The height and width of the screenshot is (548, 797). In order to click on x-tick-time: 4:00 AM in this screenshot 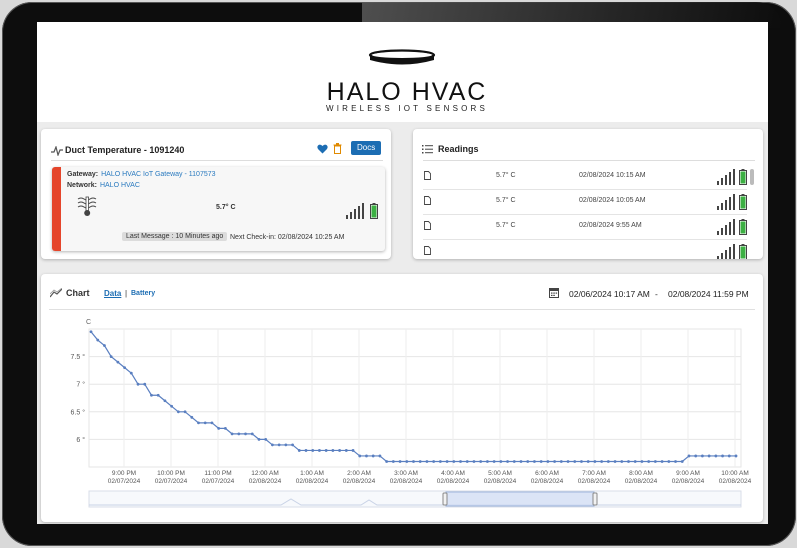, I will do `click(453, 473)`.